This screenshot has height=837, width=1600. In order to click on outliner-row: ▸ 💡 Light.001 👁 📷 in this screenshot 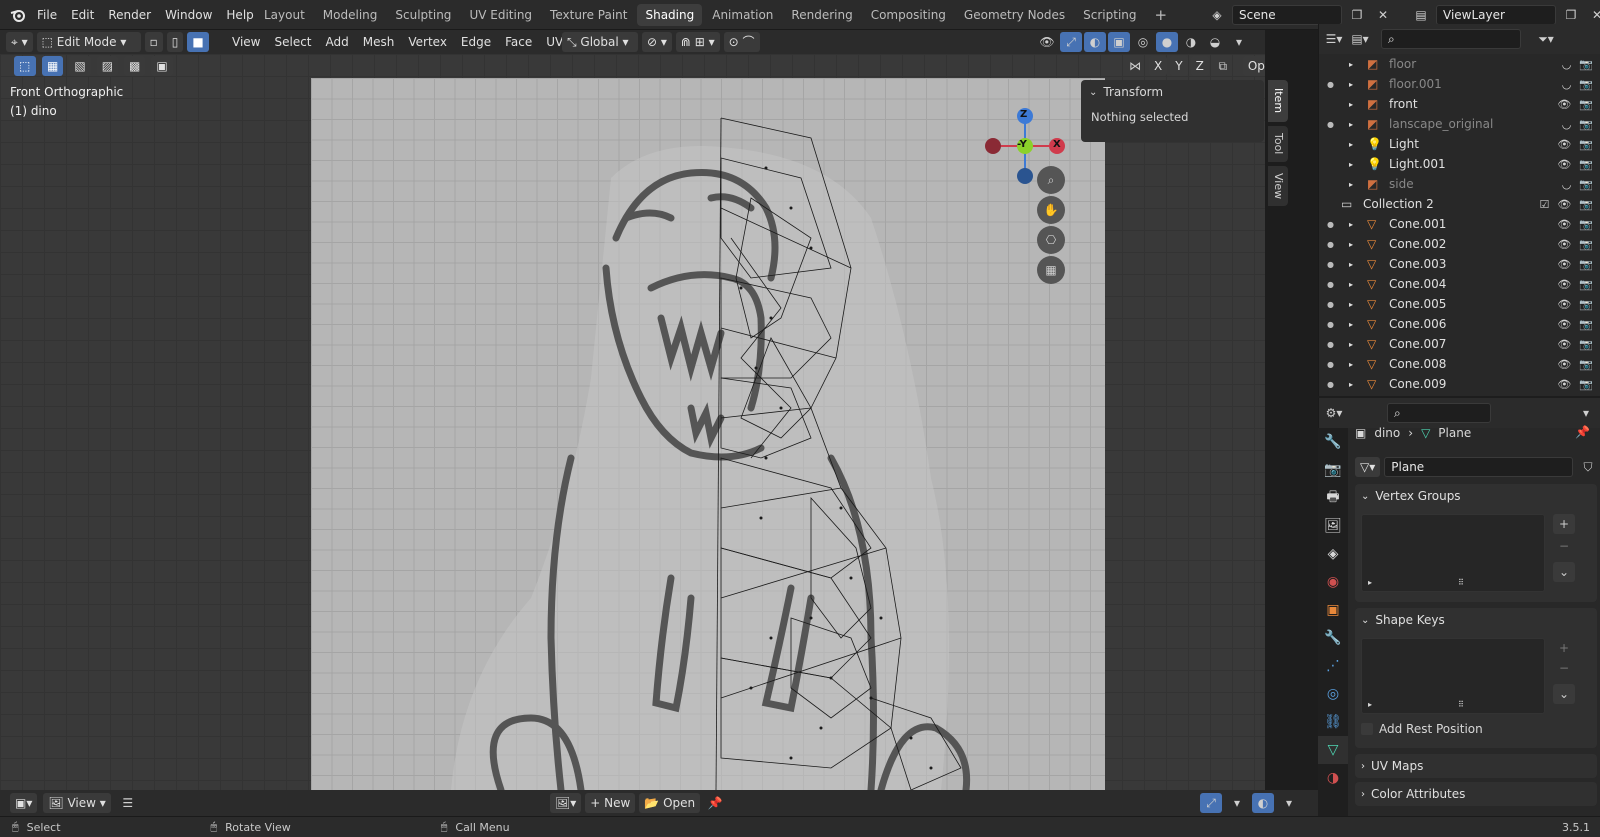, I will do `click(1459, 164)`.